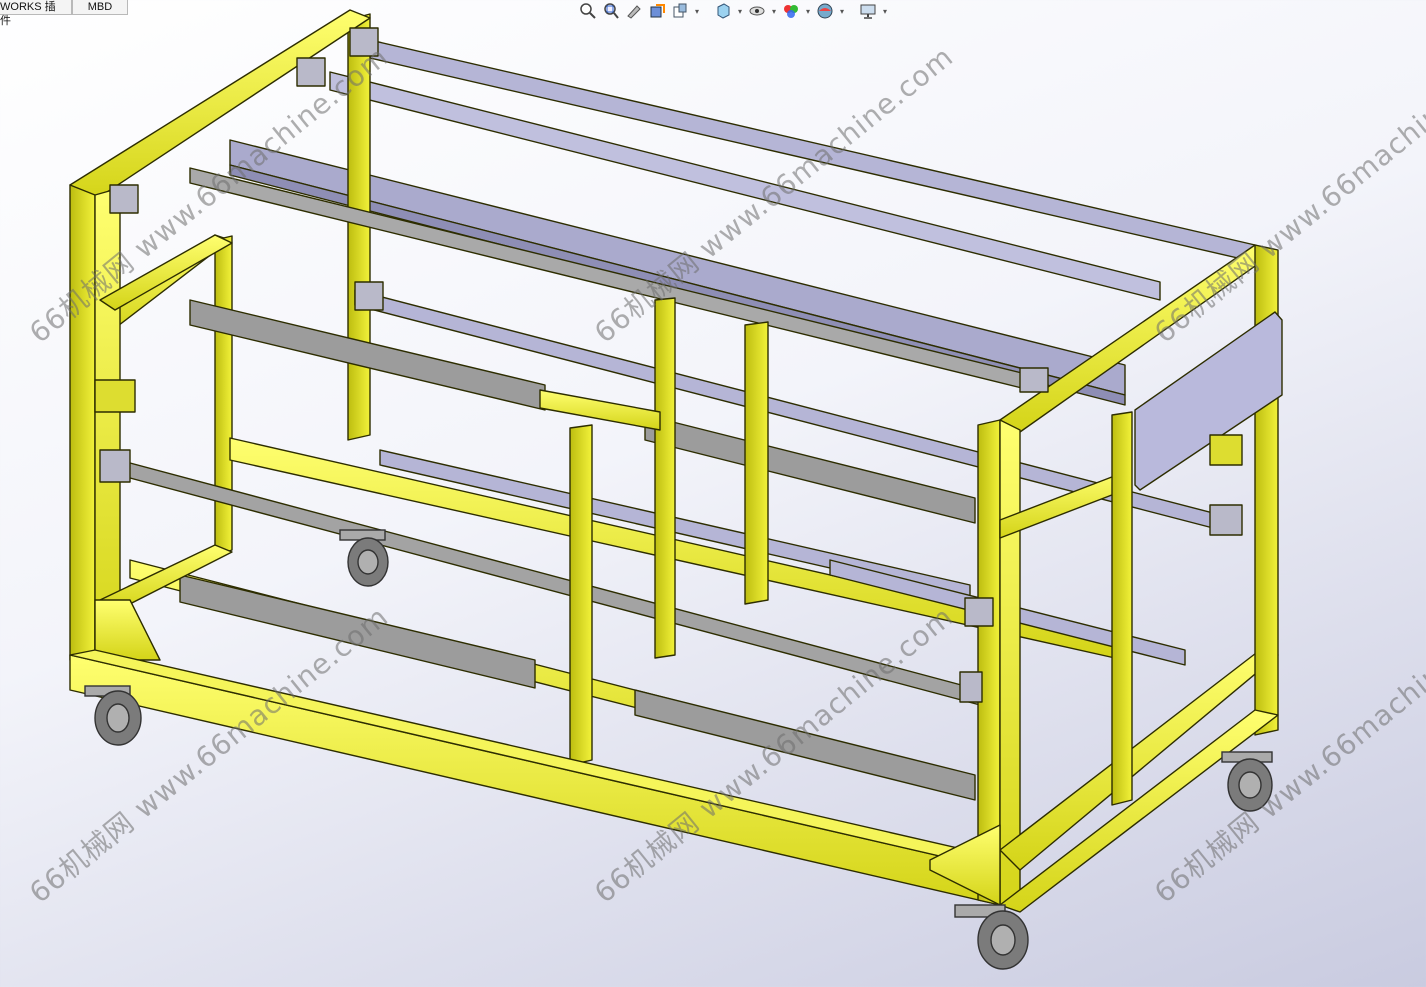 This screenshot has width=1426, height=987. What do you see at coordinates (364, 558) in the screenshot?
I see `caster-back-left` at bounding box center [364, 558].